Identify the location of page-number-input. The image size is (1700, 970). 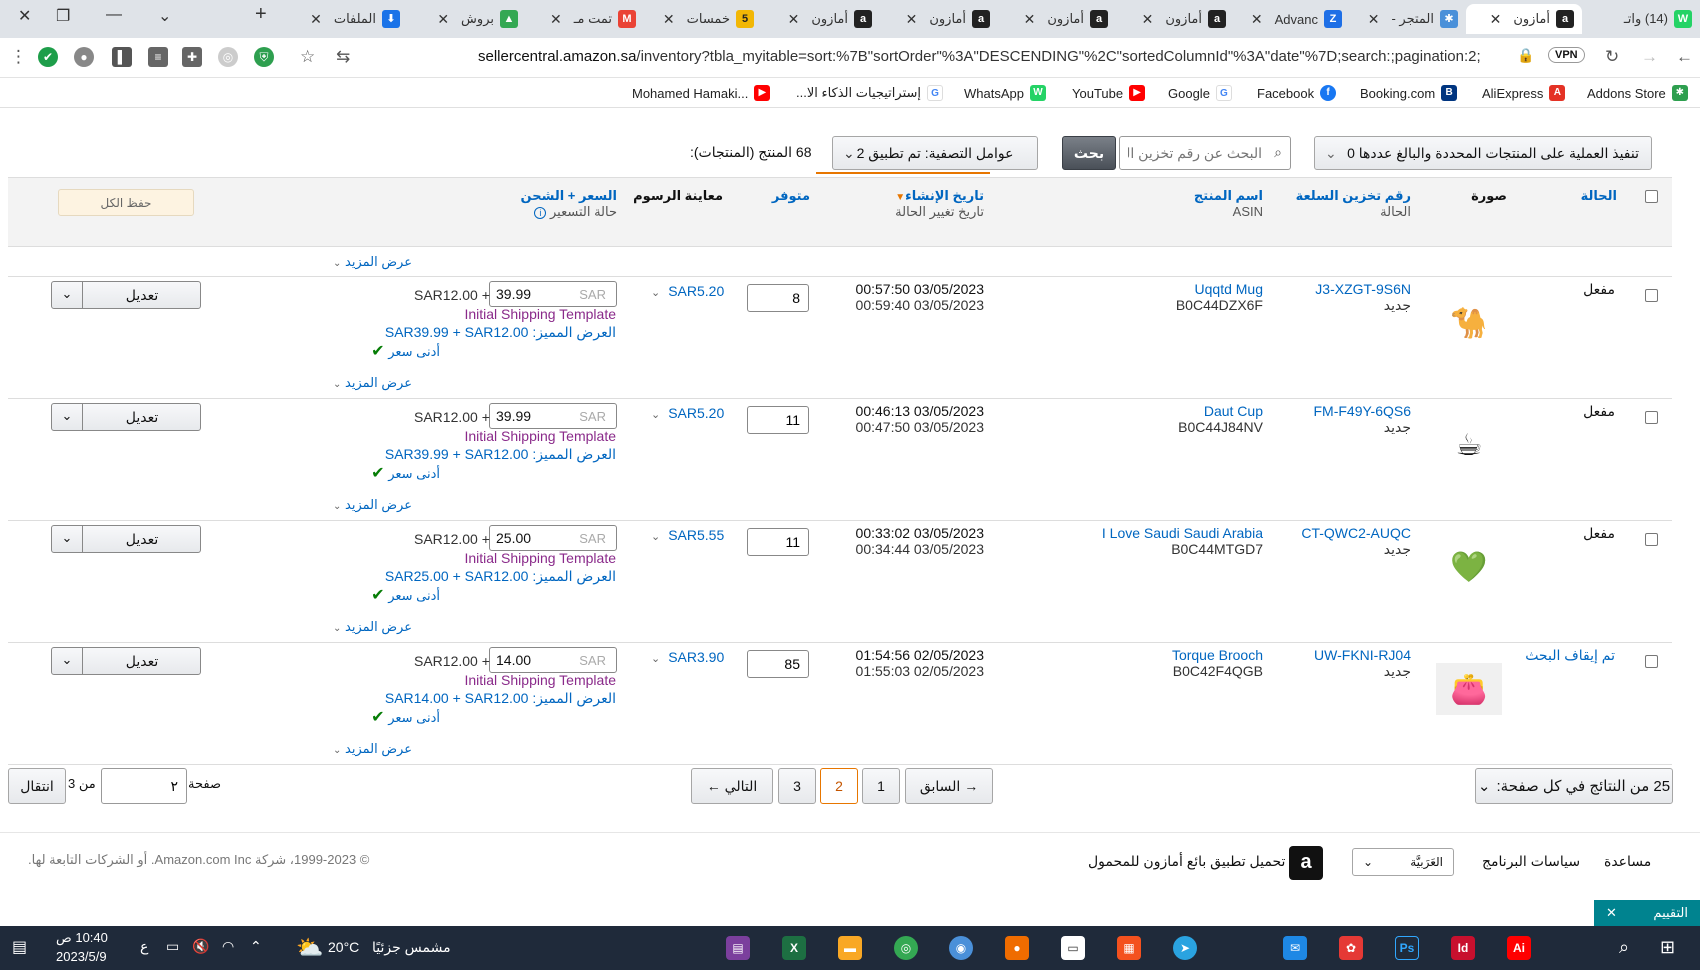
(144, 786).